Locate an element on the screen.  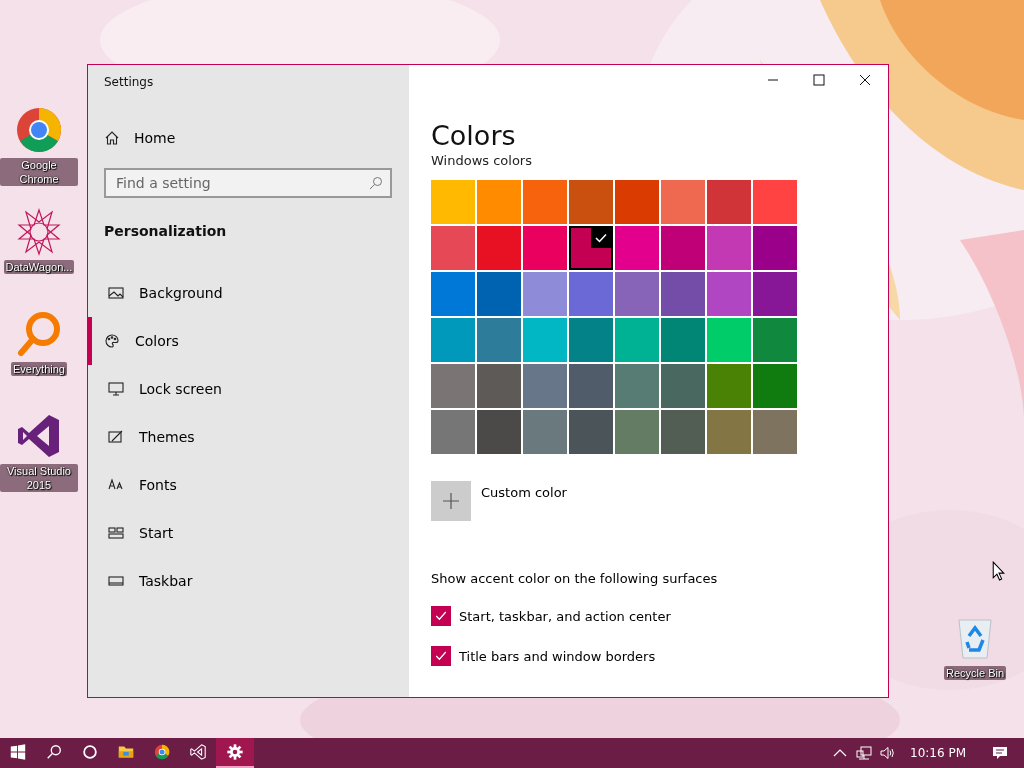
windows-logo-icon is located at coordinates (18, 752).